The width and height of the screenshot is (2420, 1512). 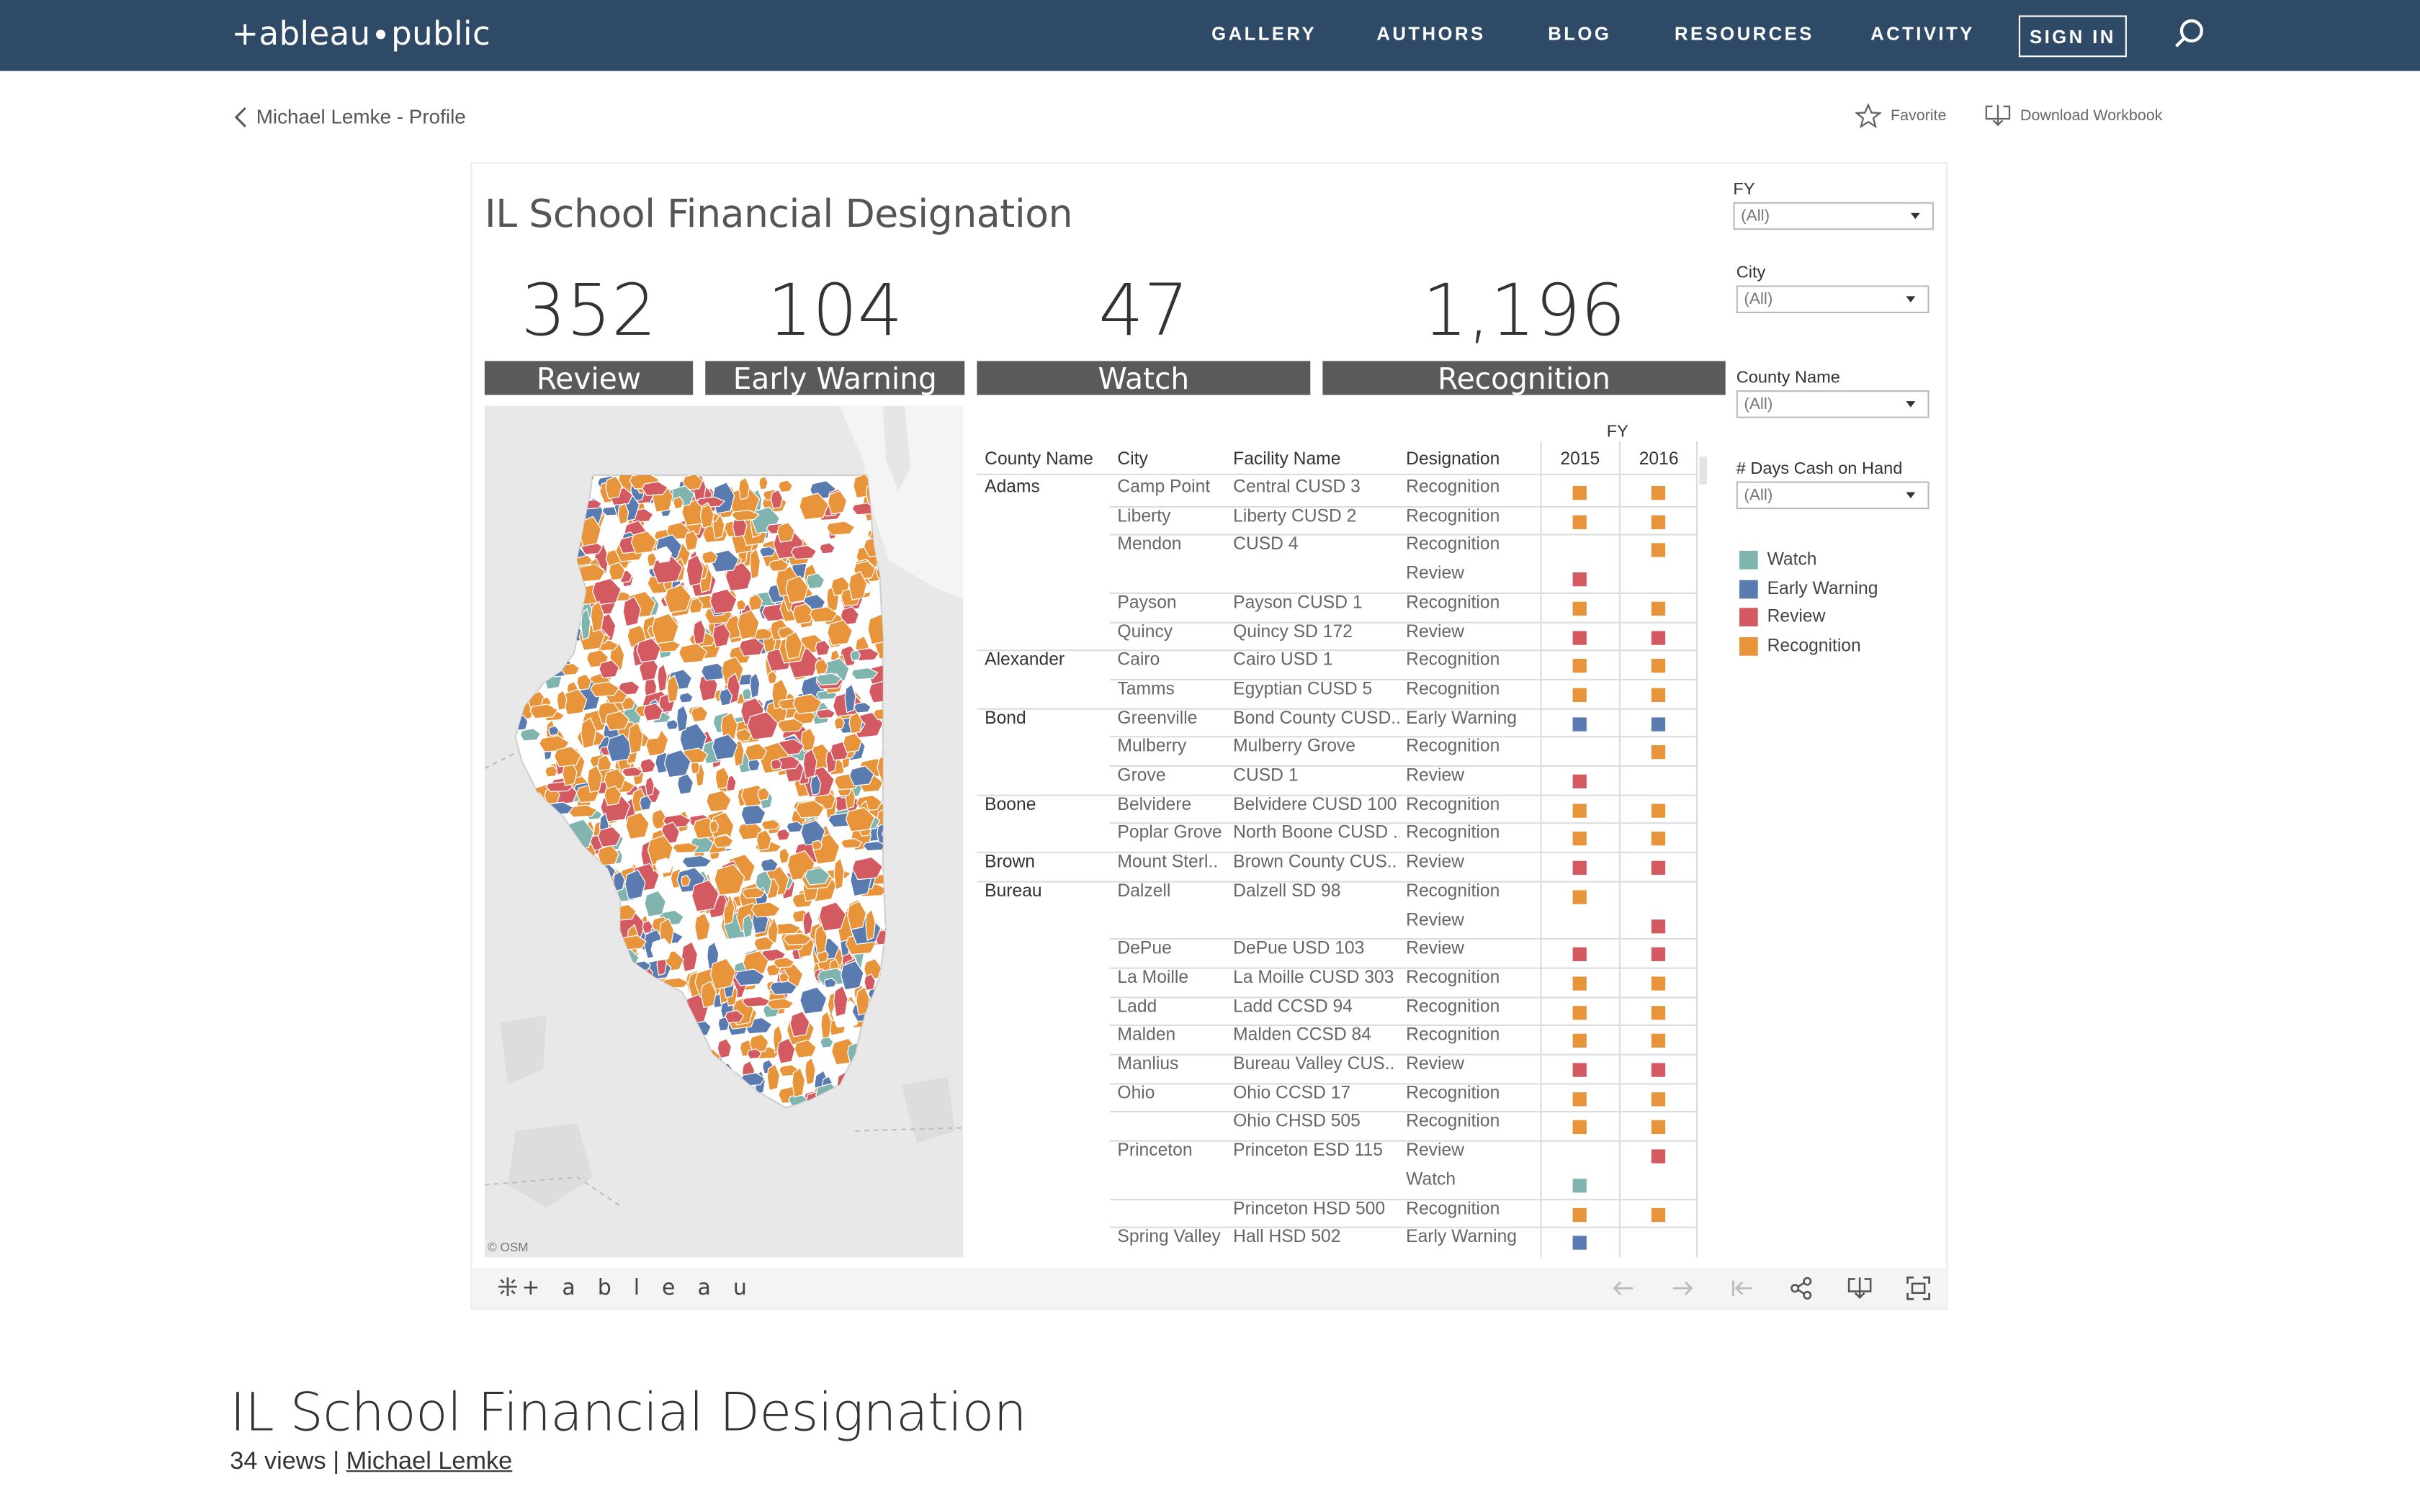 I want to click on nav-resources: RESOURCES, so click(x=1744, y=34).